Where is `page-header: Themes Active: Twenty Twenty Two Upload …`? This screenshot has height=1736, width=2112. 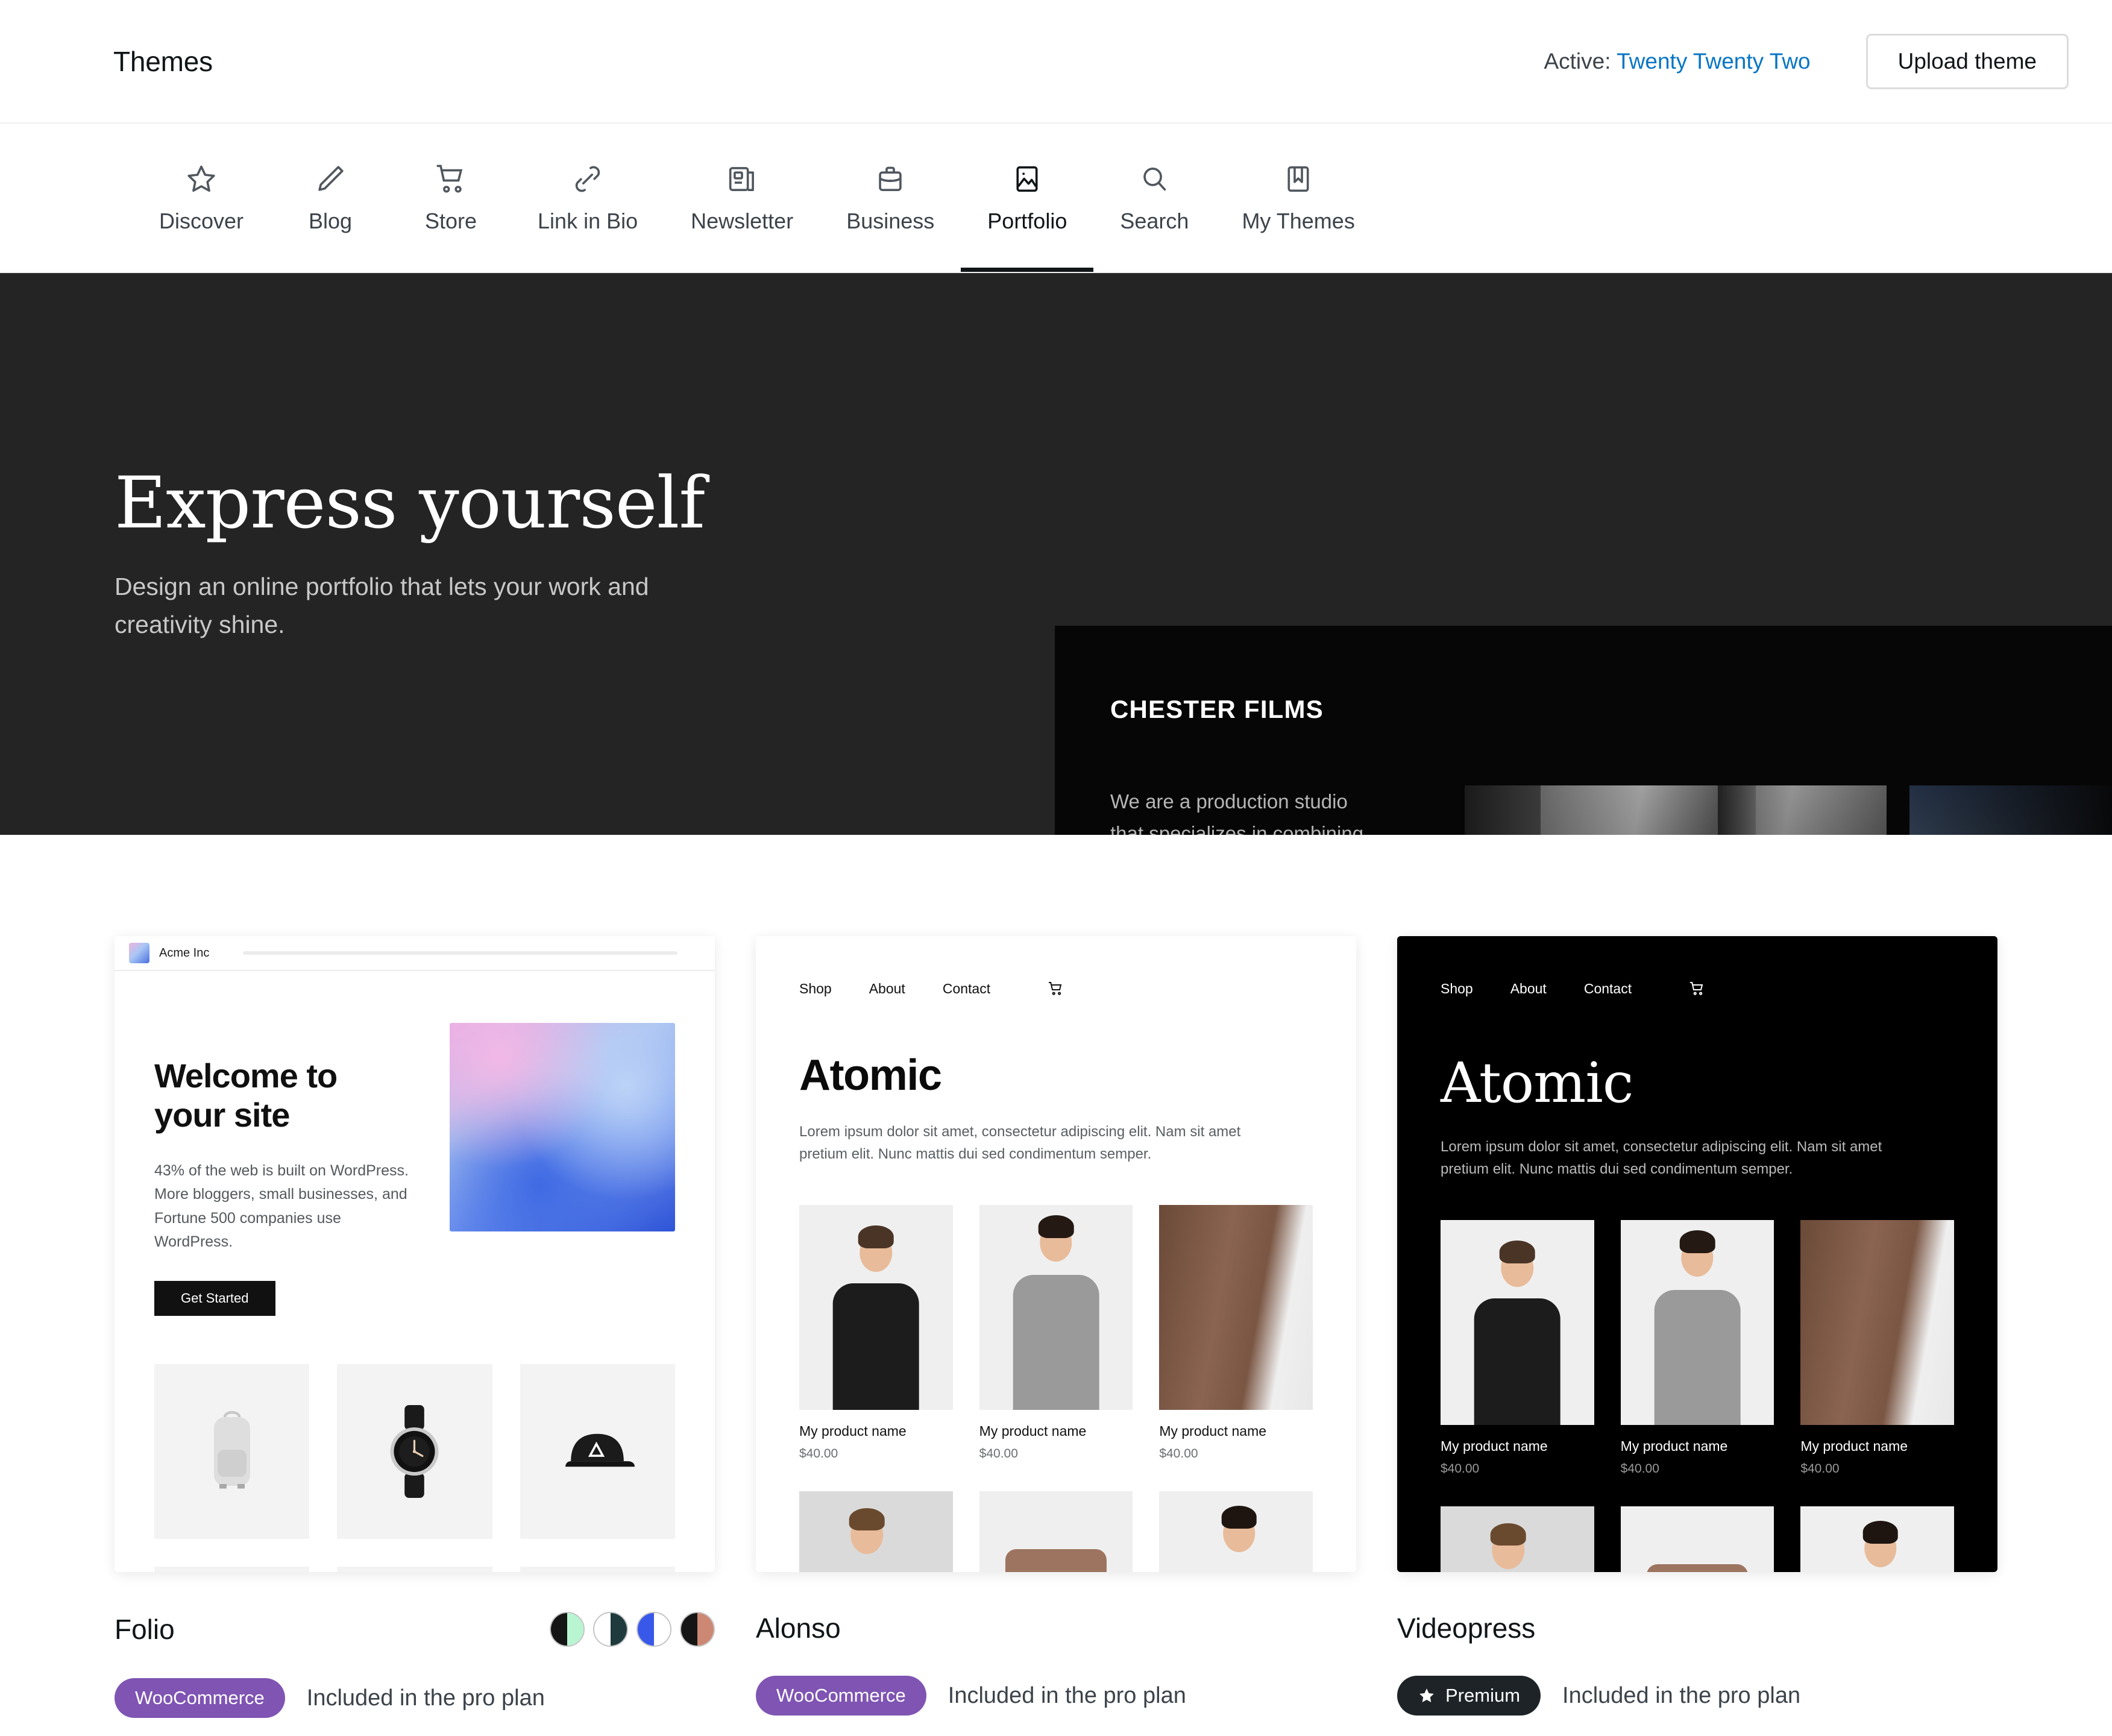 page-header: Themes Active: Twenty Twenty Two Upload … is located at coordinates (1056, 62).